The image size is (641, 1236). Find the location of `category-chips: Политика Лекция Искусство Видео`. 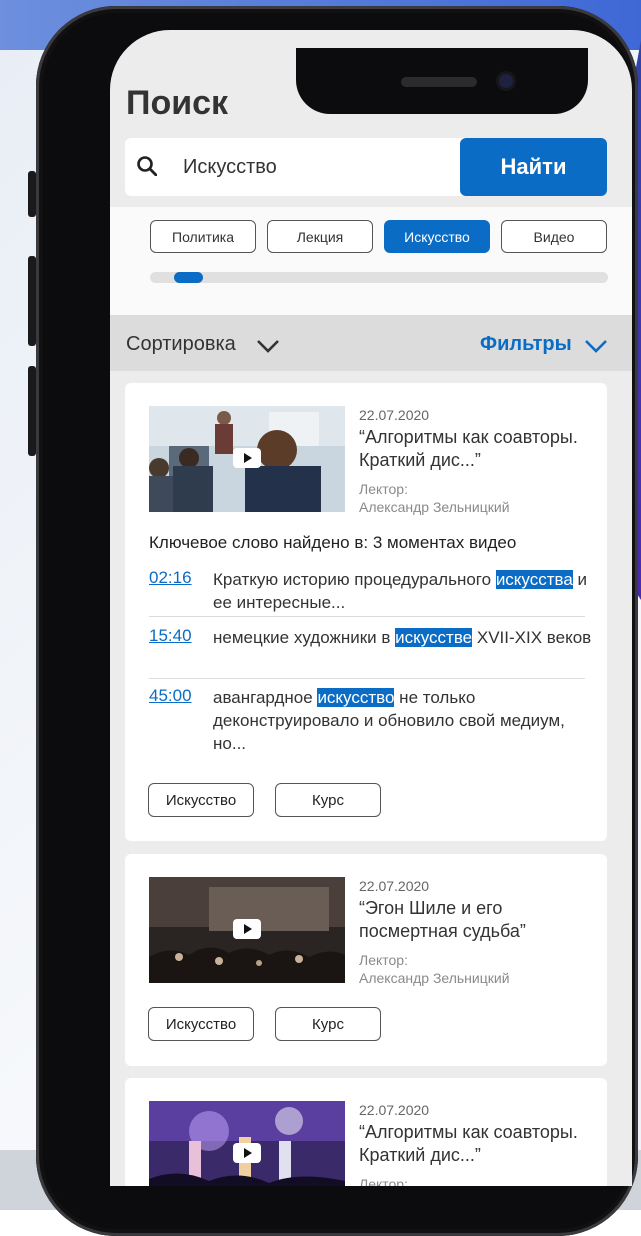

category-chips: Политика Лекция Искусство Видео is located at coordinates (371, 261).